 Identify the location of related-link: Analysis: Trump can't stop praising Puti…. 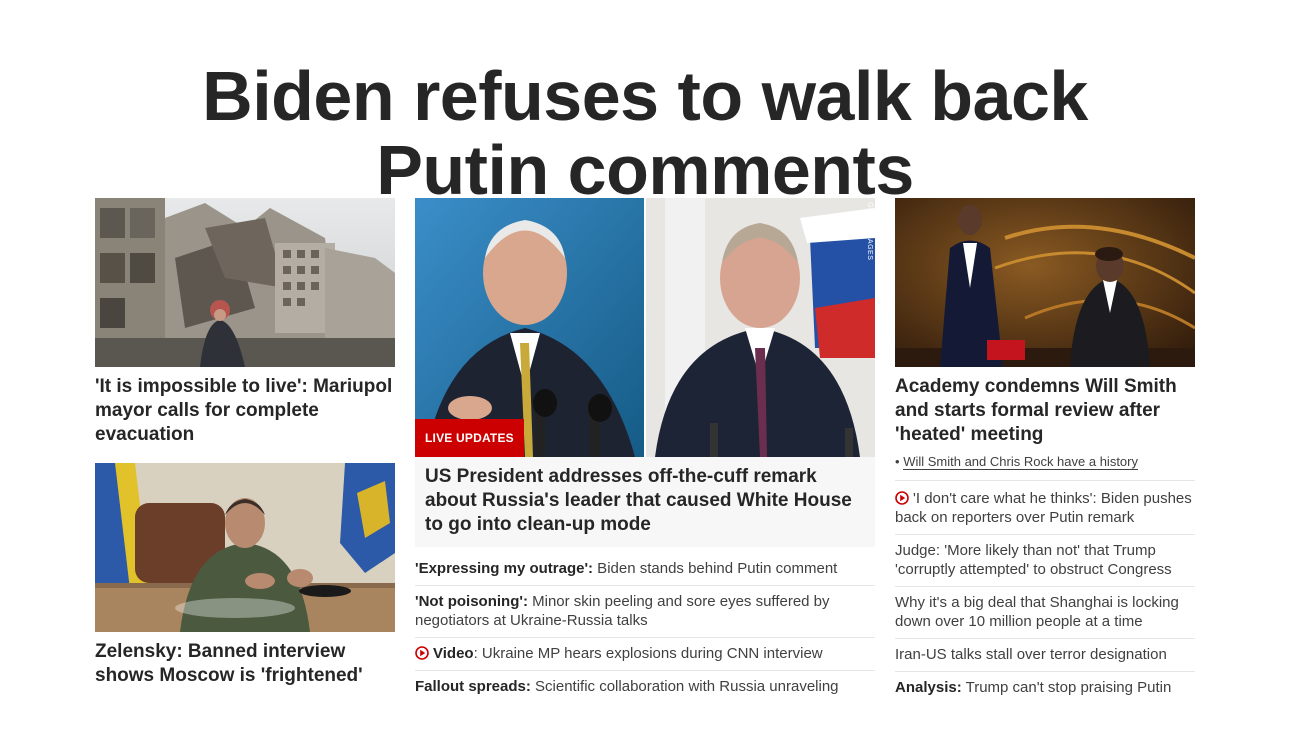
(1045, 688).